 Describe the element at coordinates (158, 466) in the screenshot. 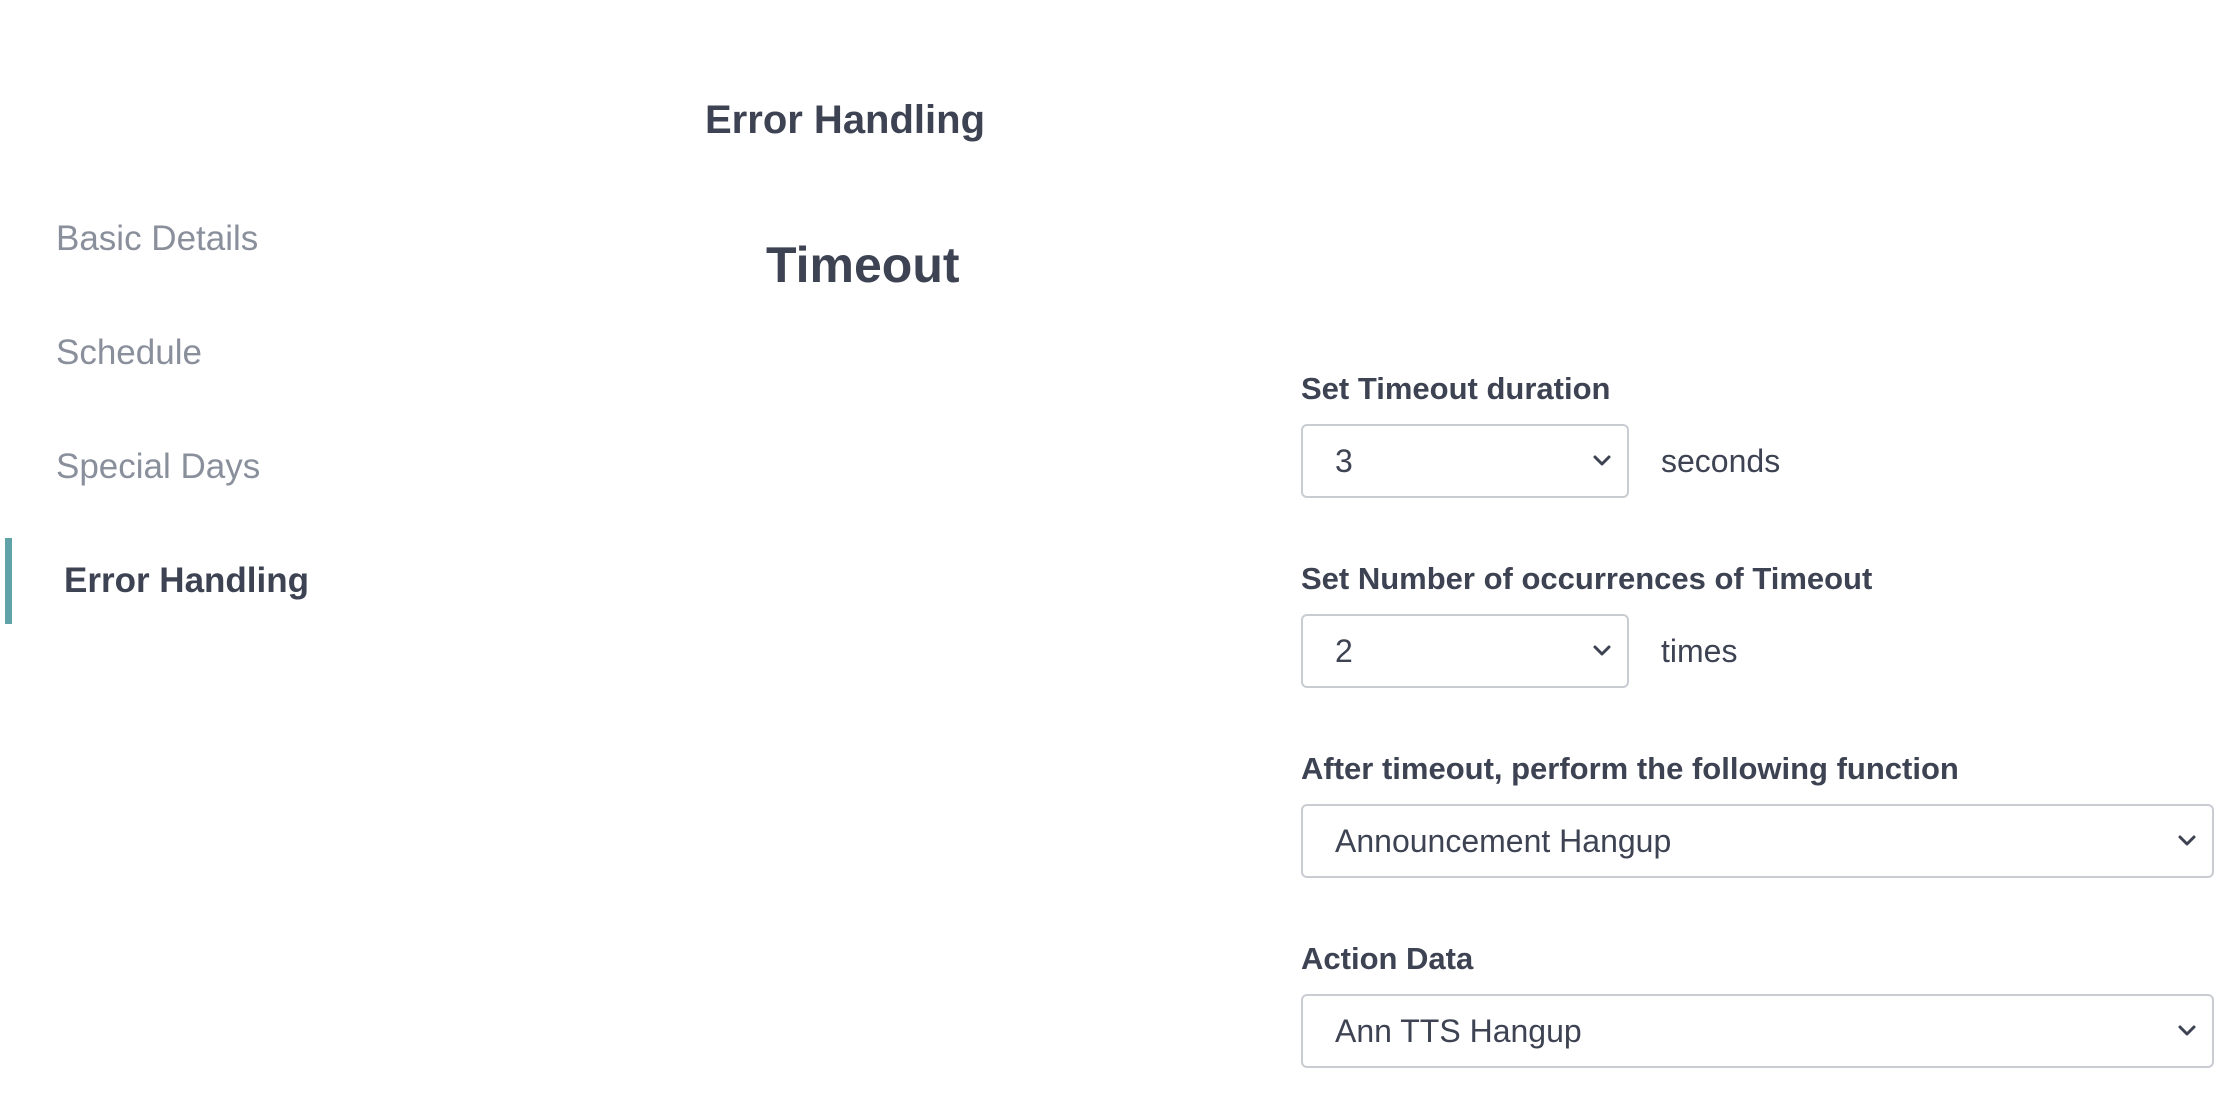

I see `sidebar-item-label: Special Days` at that location.